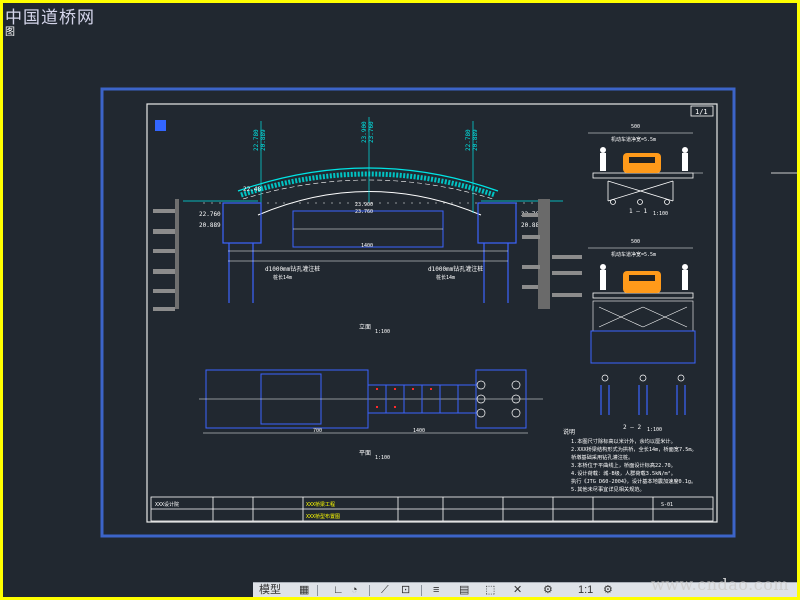 The height and width of the screenshot is (600, 800). What do you see at coordinates (241, 273) in the screenshot?
I see `left-piles` at bounding box center [241, 273].